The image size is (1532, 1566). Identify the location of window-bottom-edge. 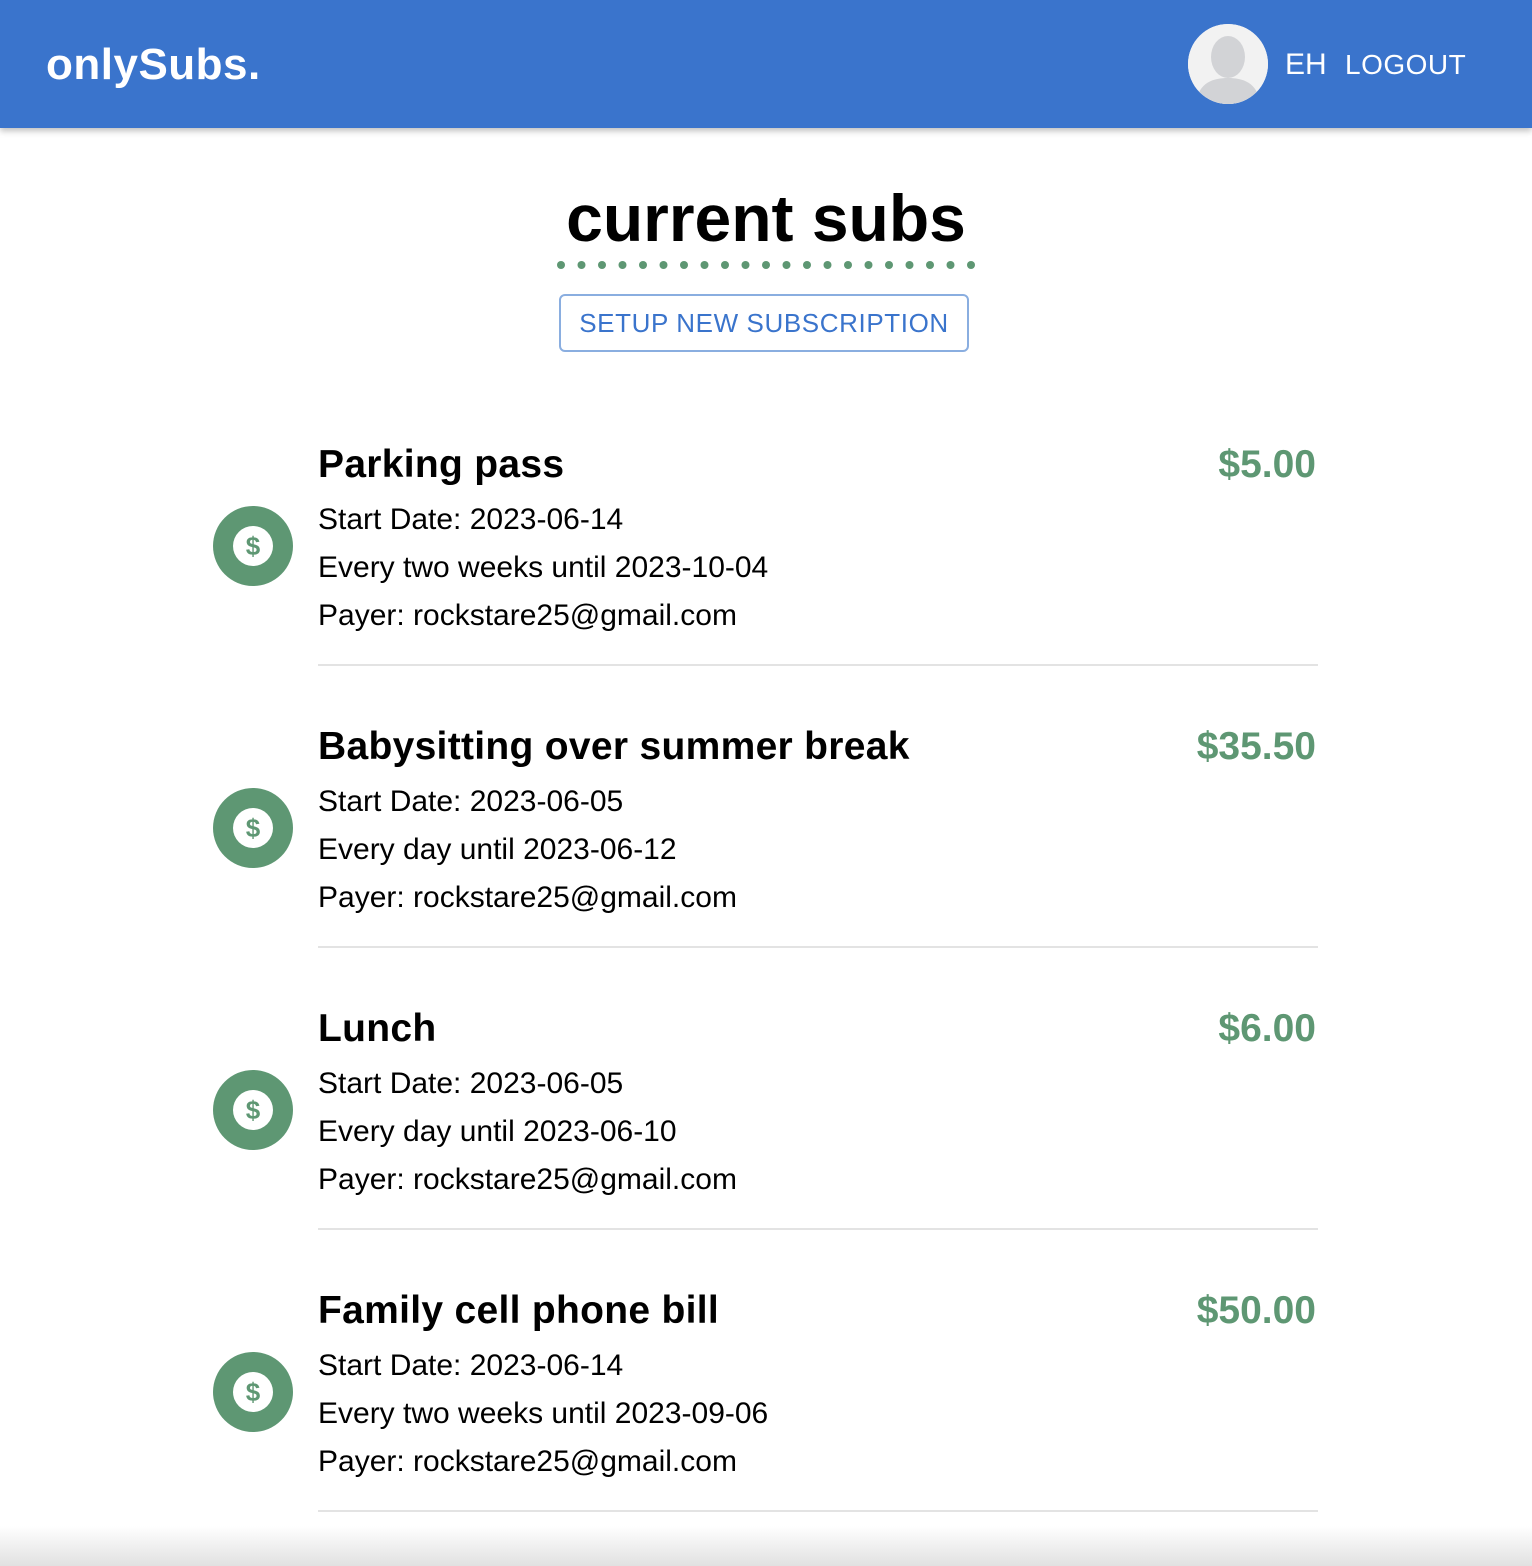
(766, 1546).